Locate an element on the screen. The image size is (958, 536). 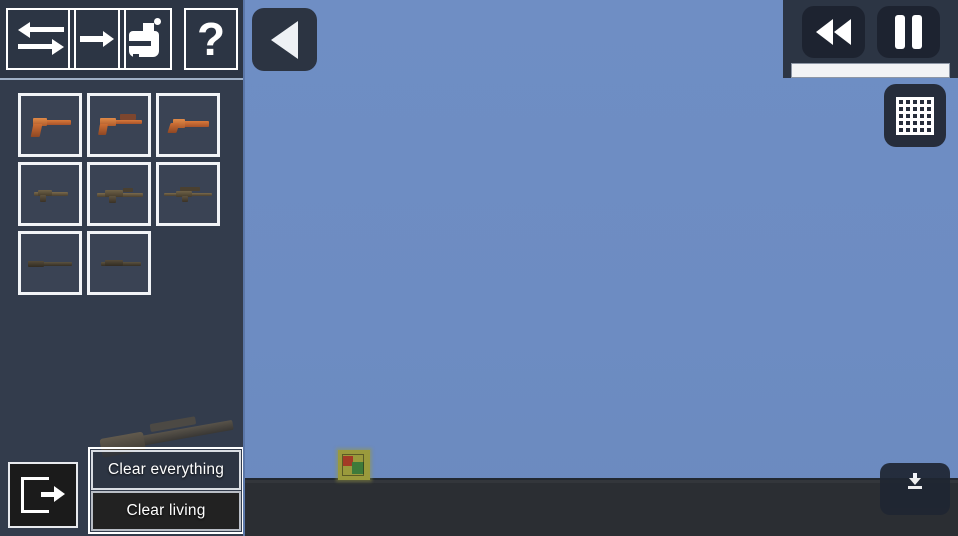
weapon-slot-rifle is located at coordinates (119, 194).